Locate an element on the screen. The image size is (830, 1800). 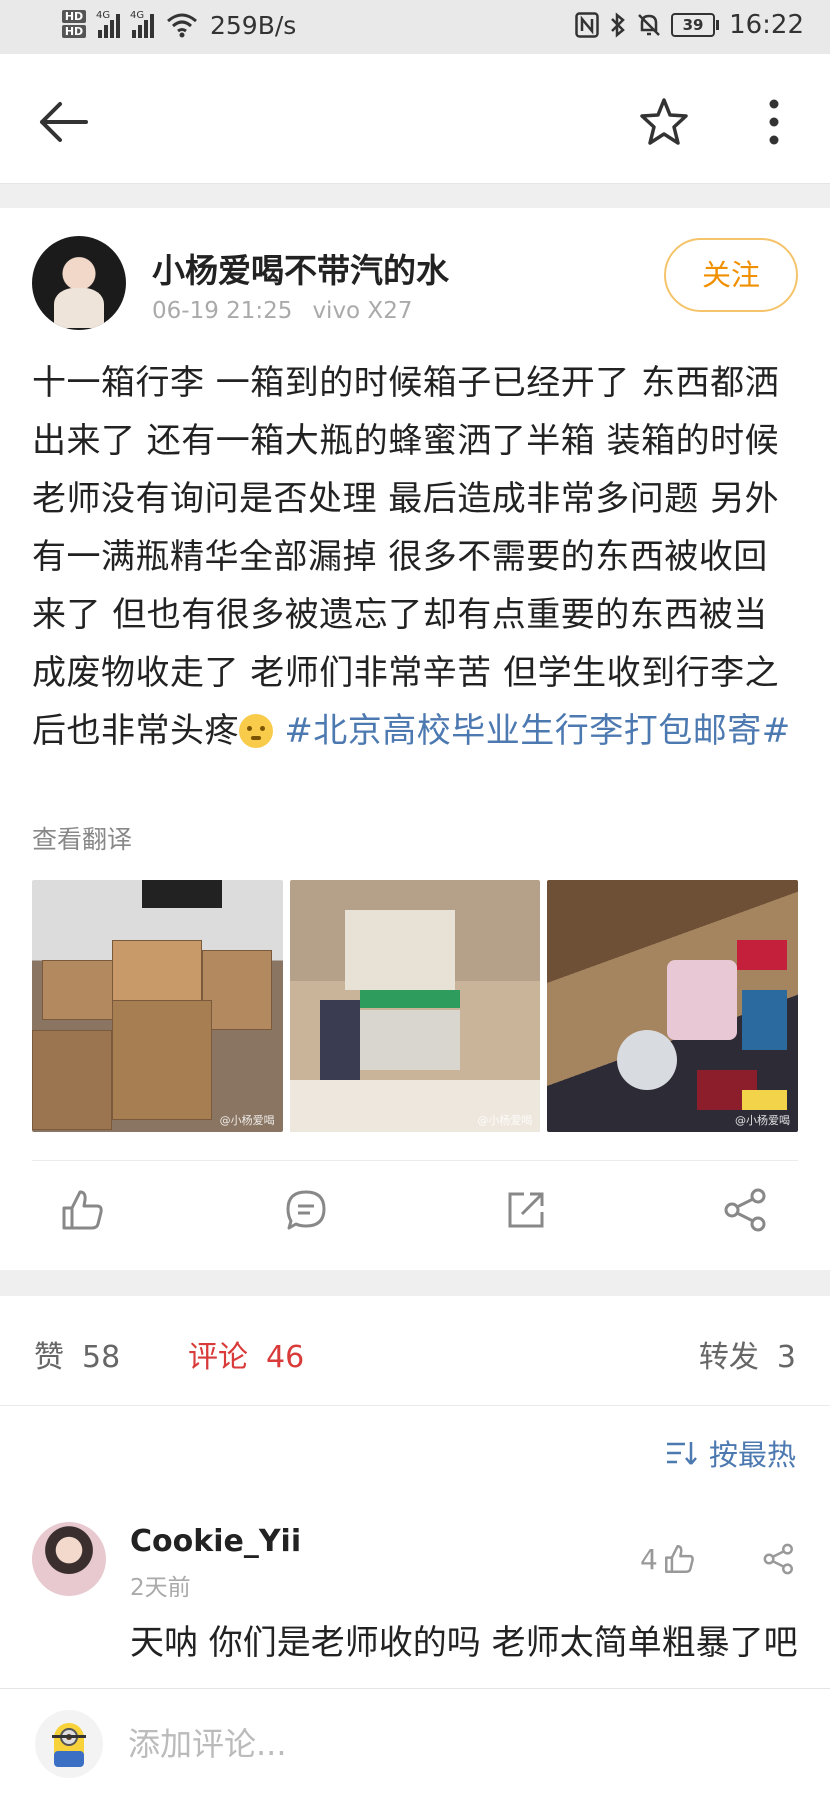
topic-link: #北京高校毕业生行李打包邮寄# is located at coordinates (537, 731).